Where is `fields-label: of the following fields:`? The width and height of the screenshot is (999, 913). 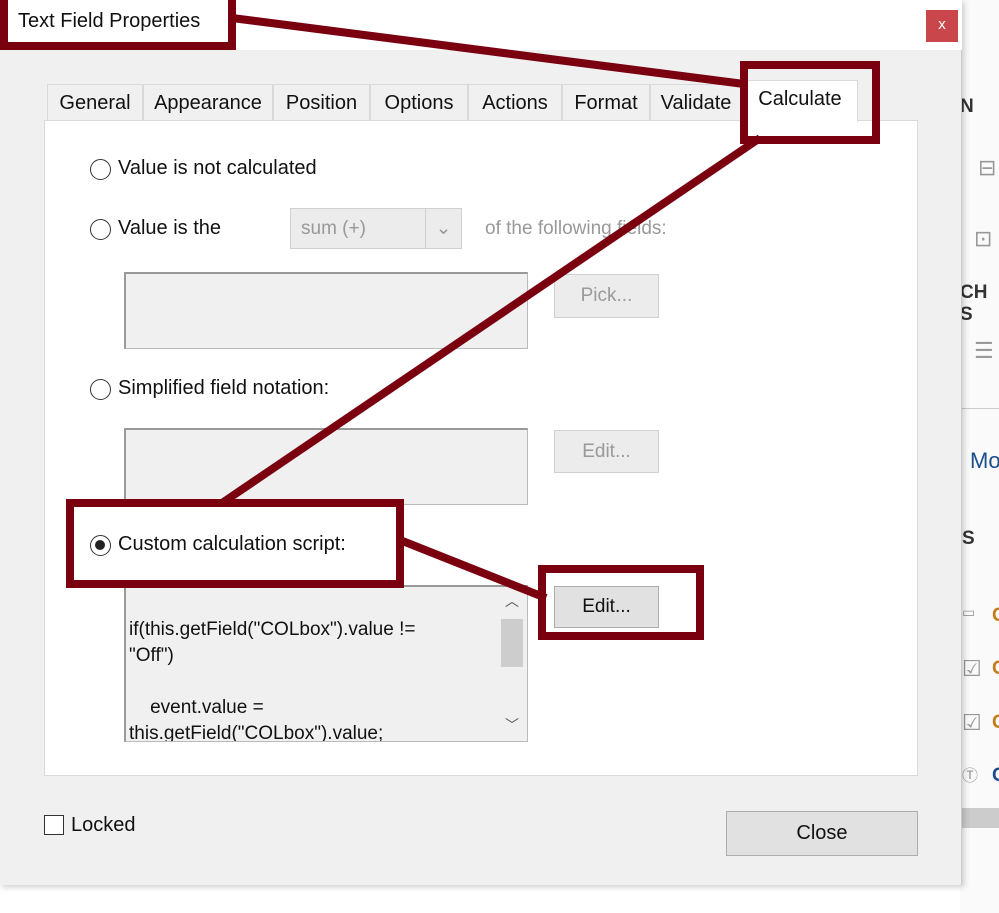
fields-label: of the following fields: is located at coordinates (576, 228).